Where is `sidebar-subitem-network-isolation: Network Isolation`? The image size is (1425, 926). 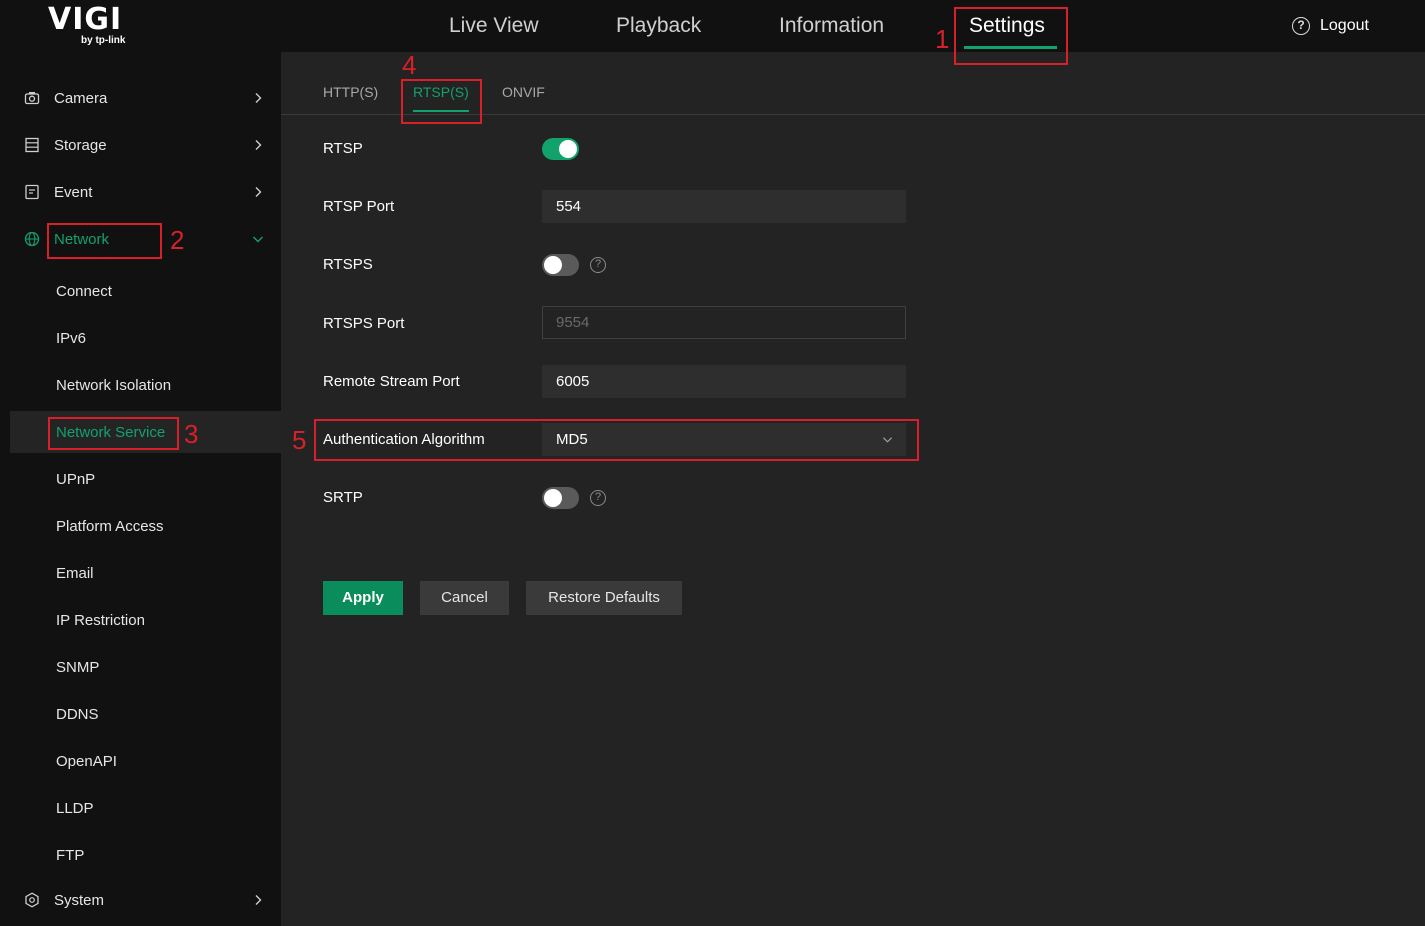
sidebar-subitem-network-isolation: Network Isolation is located at coordinates (145, 385).